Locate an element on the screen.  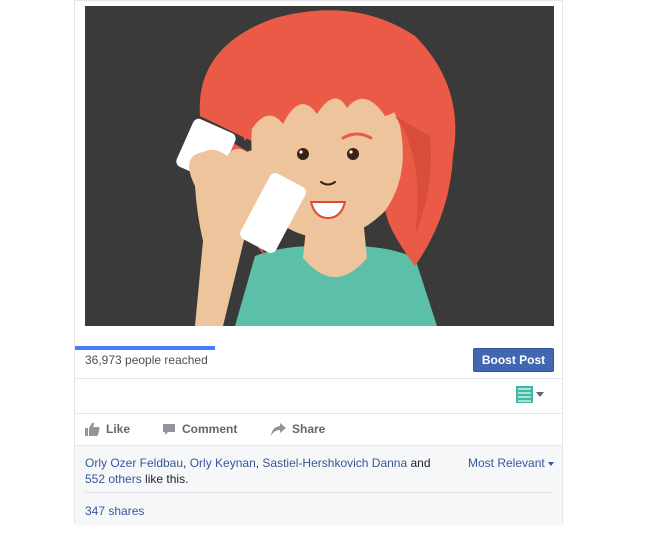
page-avatar-icon is located at coordinates (524, 394).